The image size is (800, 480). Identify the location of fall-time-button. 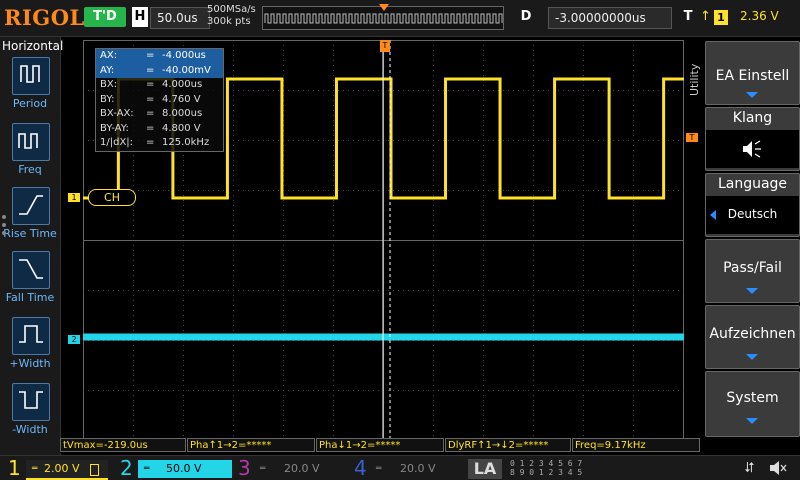
(31, 270).